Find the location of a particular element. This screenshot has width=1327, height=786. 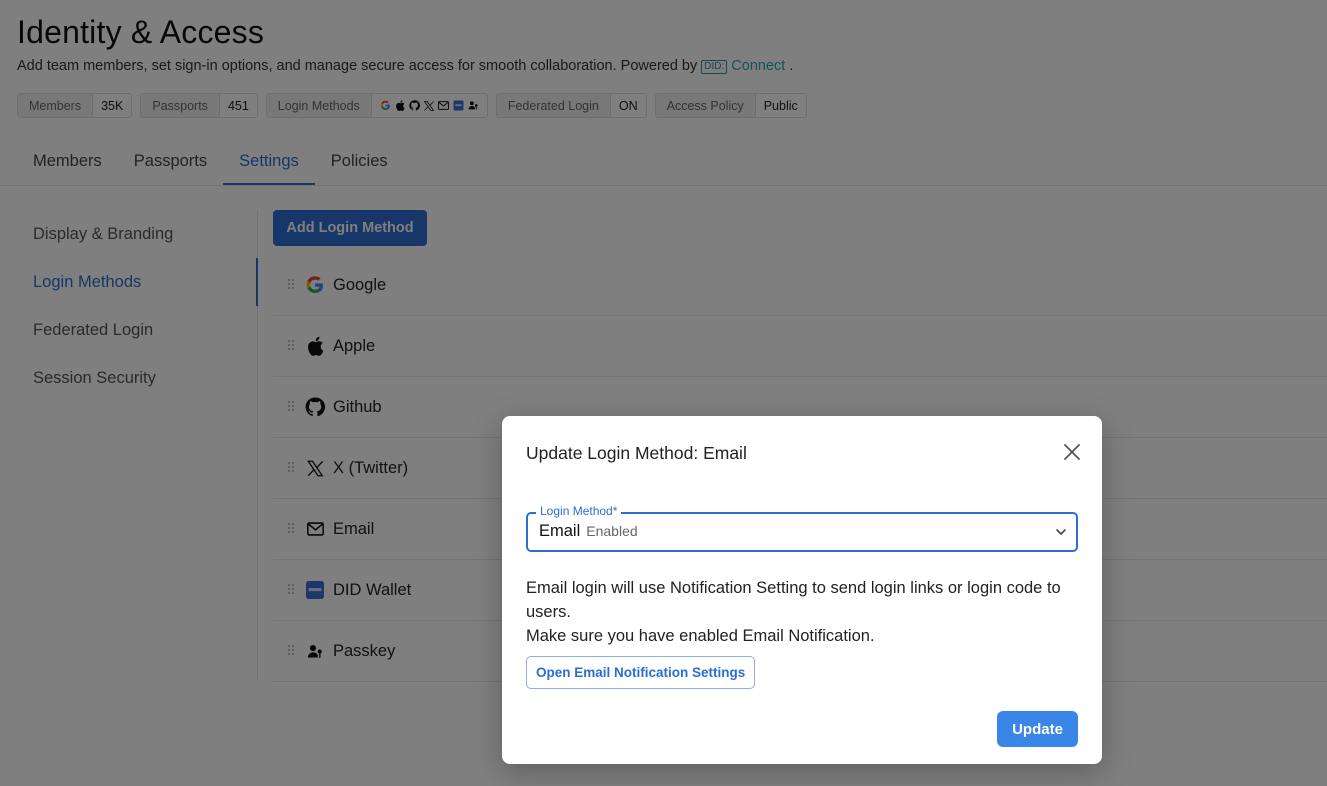

selected-method: Email is located at coordinates (560, 531).